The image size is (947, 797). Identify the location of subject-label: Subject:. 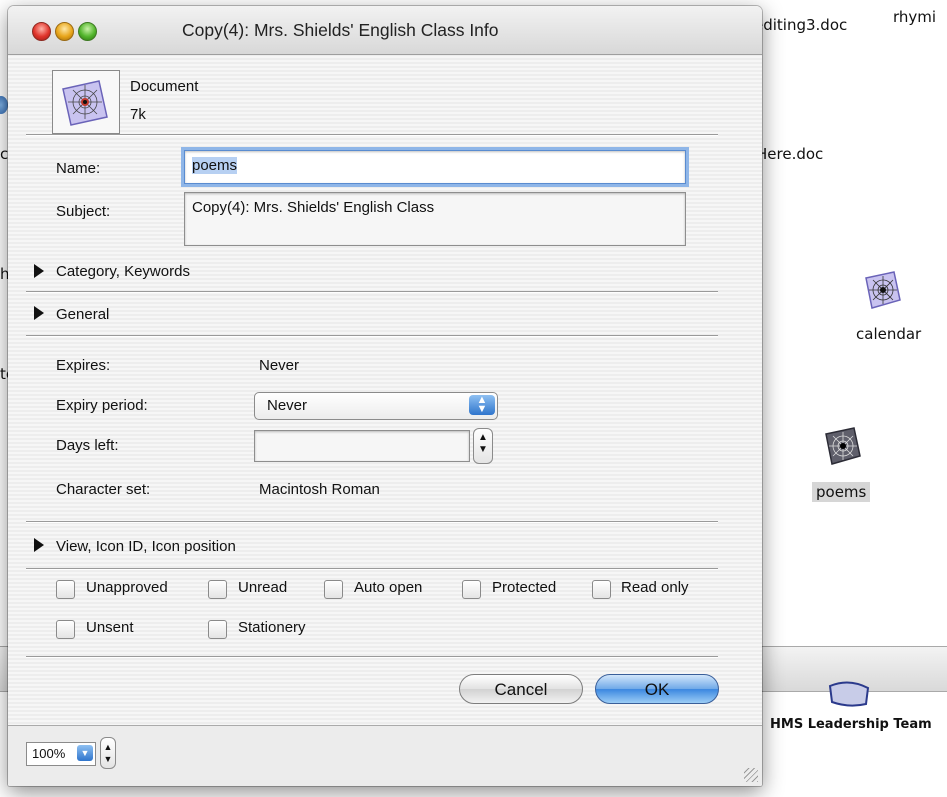
(83, 211).